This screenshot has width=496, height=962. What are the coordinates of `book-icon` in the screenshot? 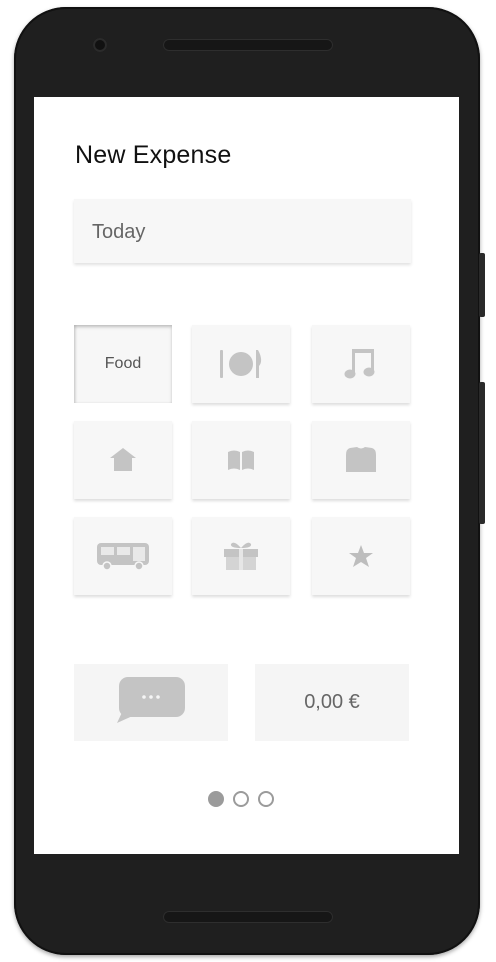 It's located at (241, 460).